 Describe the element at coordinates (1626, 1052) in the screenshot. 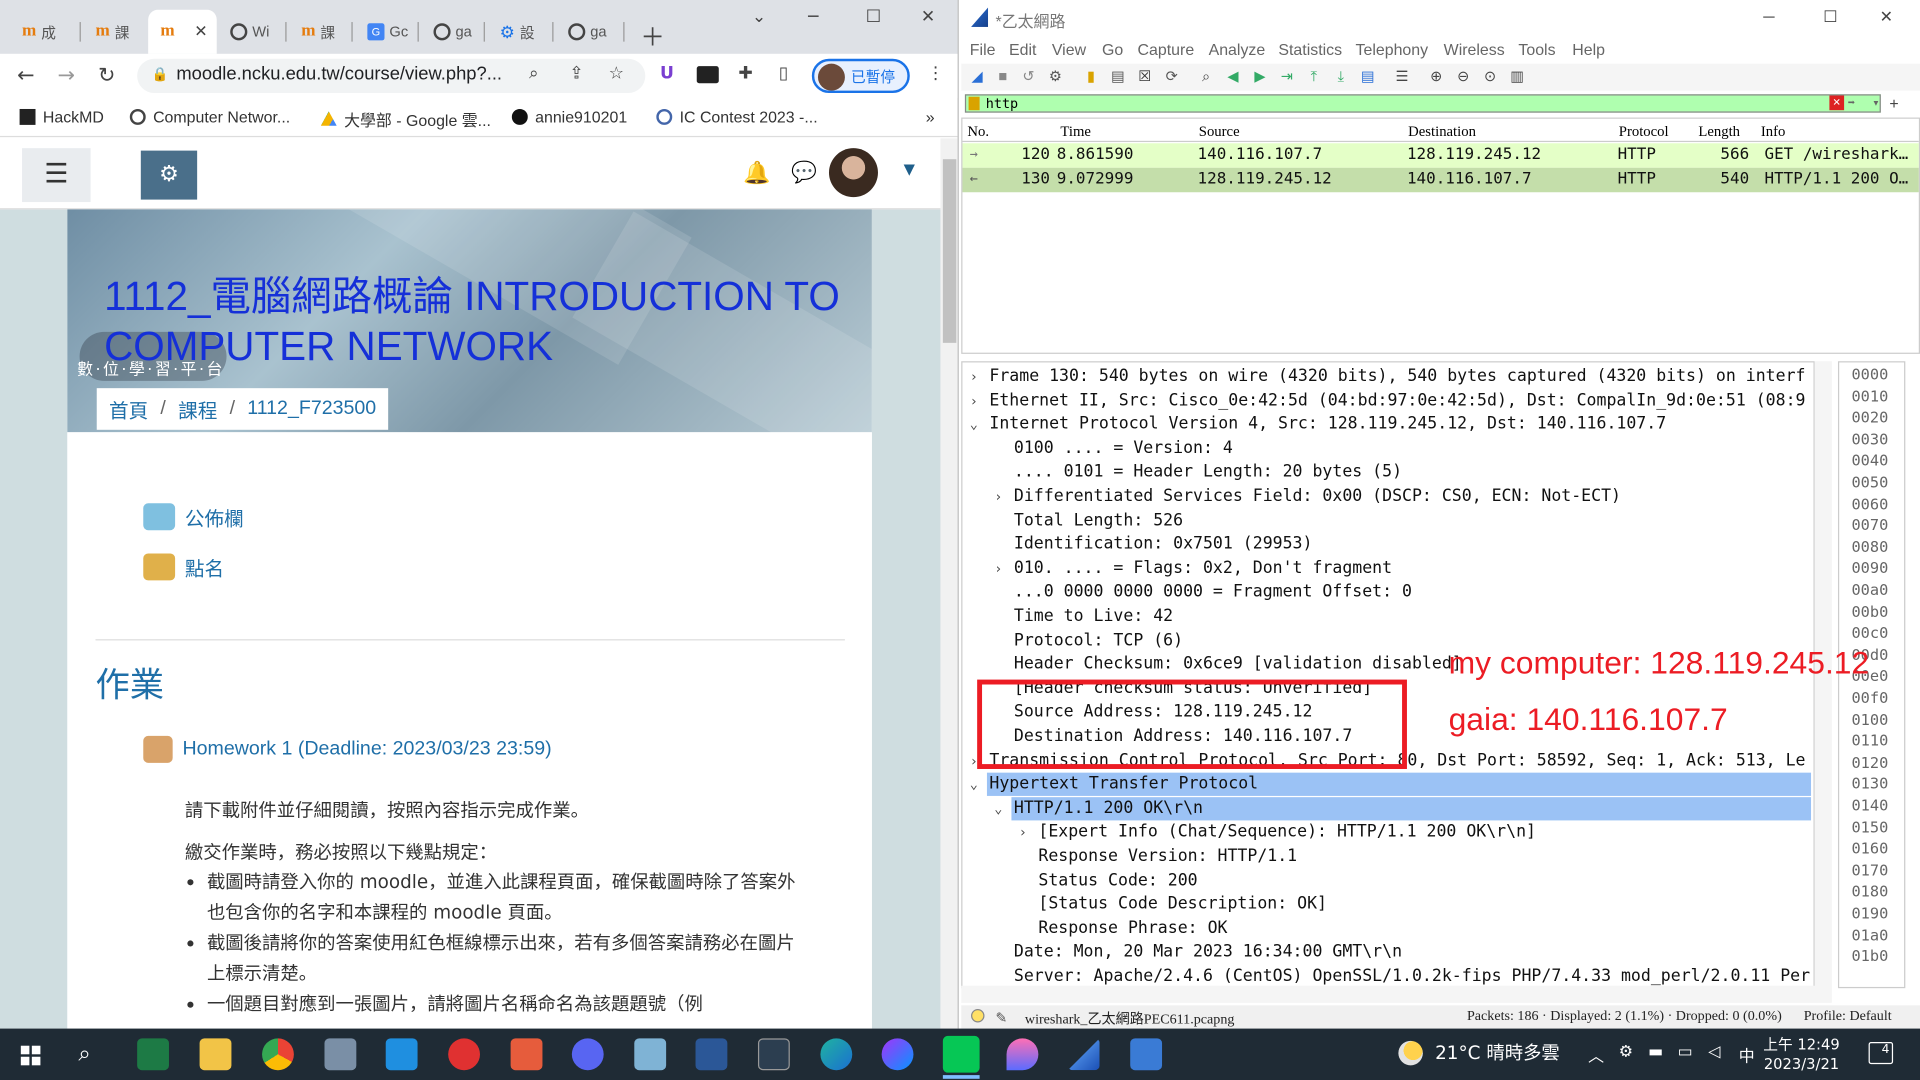

I see `tray-app-icon: ⚙` at that location.